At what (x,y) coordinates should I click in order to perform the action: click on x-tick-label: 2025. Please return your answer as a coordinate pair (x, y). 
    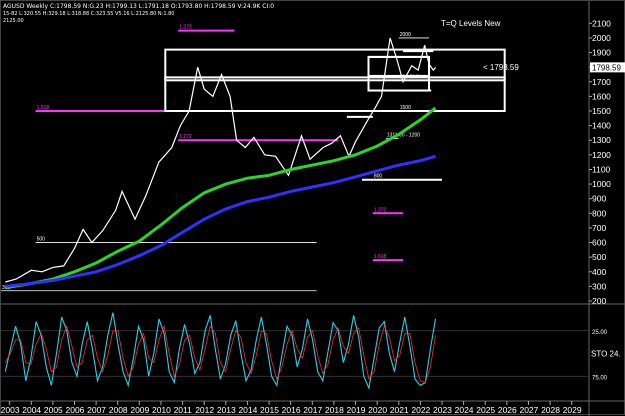
    Looking at the image, I should click on (485, 410).